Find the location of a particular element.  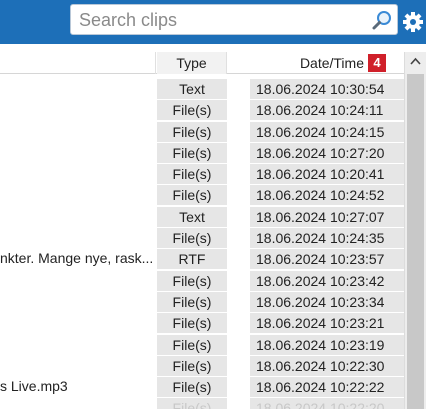

table-row: File(s) 18.06.2024 10:23:42 is located at coordinates (202, 280).